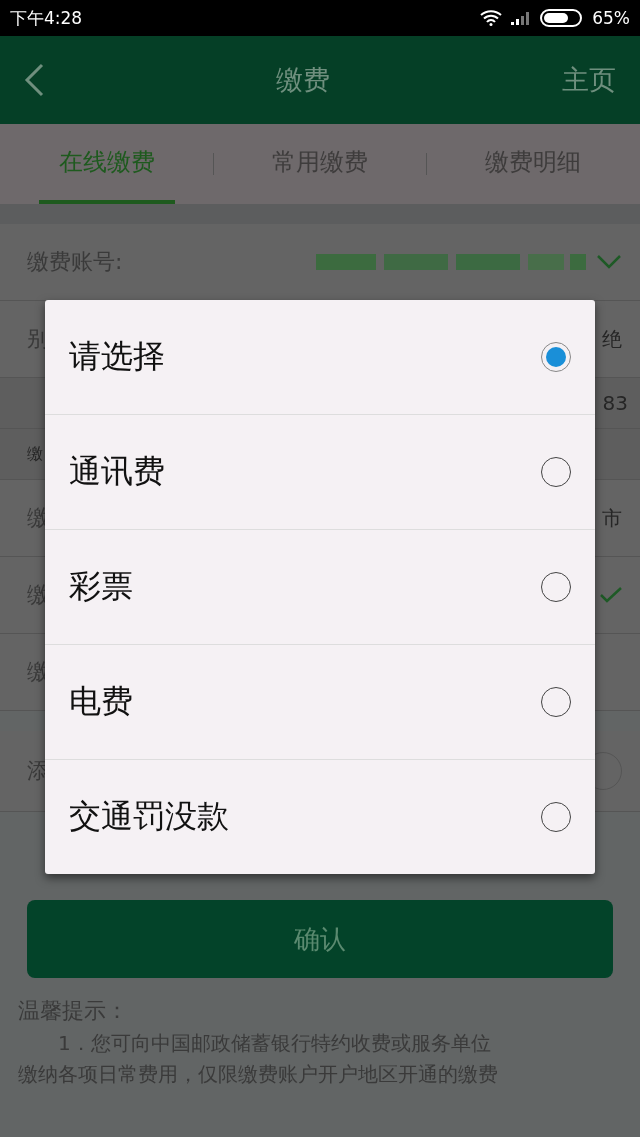  I want to click on dialog-option: 通讯费, so click(320, 472).